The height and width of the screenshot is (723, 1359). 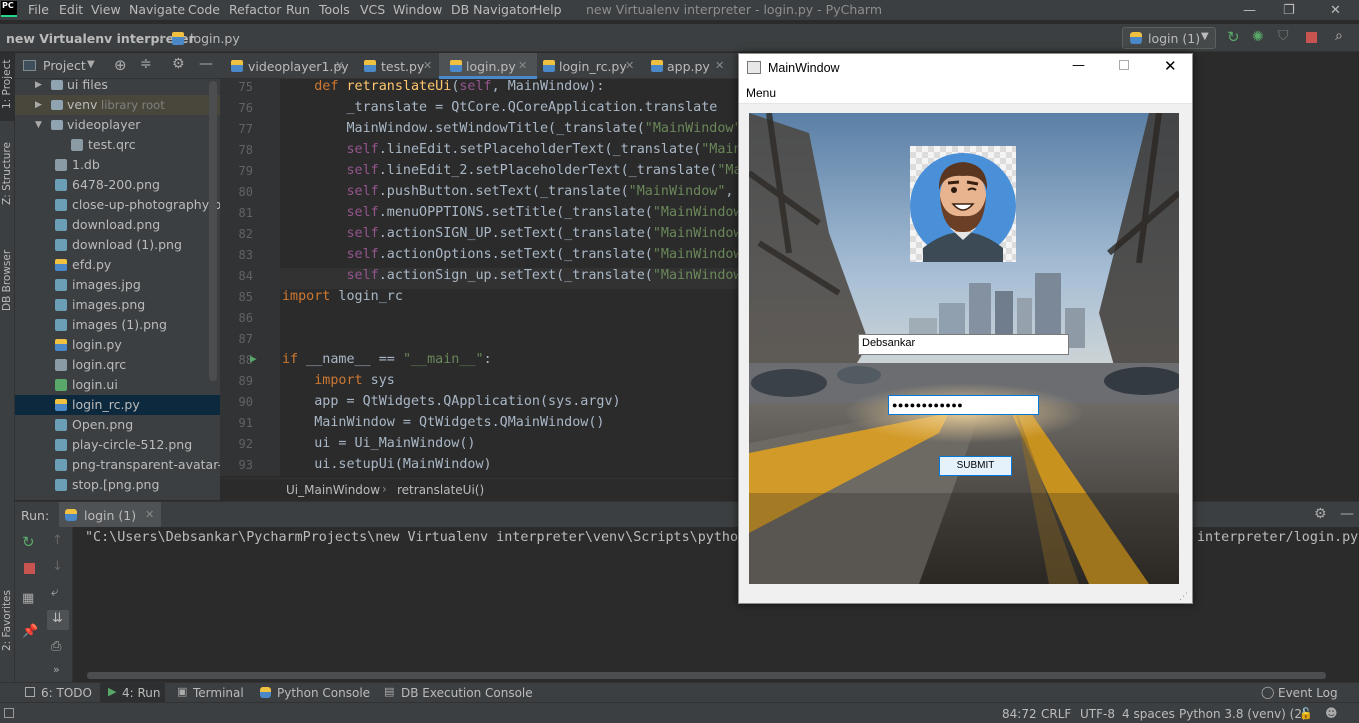 What do you see at coordinates (323, 693) in the screenshot?
I see `python-console-tool-button: Python Console` at bounding box center [323, 693].